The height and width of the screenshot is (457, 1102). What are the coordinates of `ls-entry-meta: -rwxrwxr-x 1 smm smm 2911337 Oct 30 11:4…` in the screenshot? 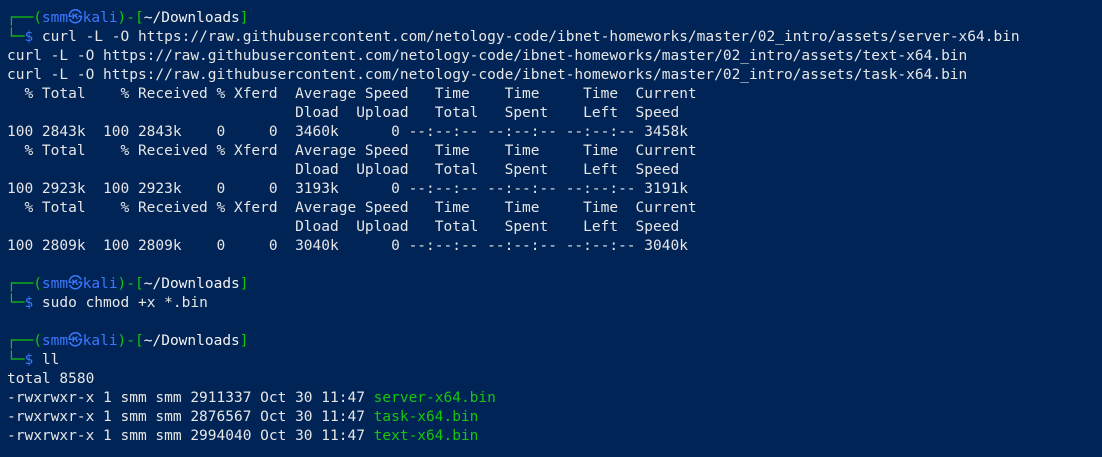 It's located at (190, 398).